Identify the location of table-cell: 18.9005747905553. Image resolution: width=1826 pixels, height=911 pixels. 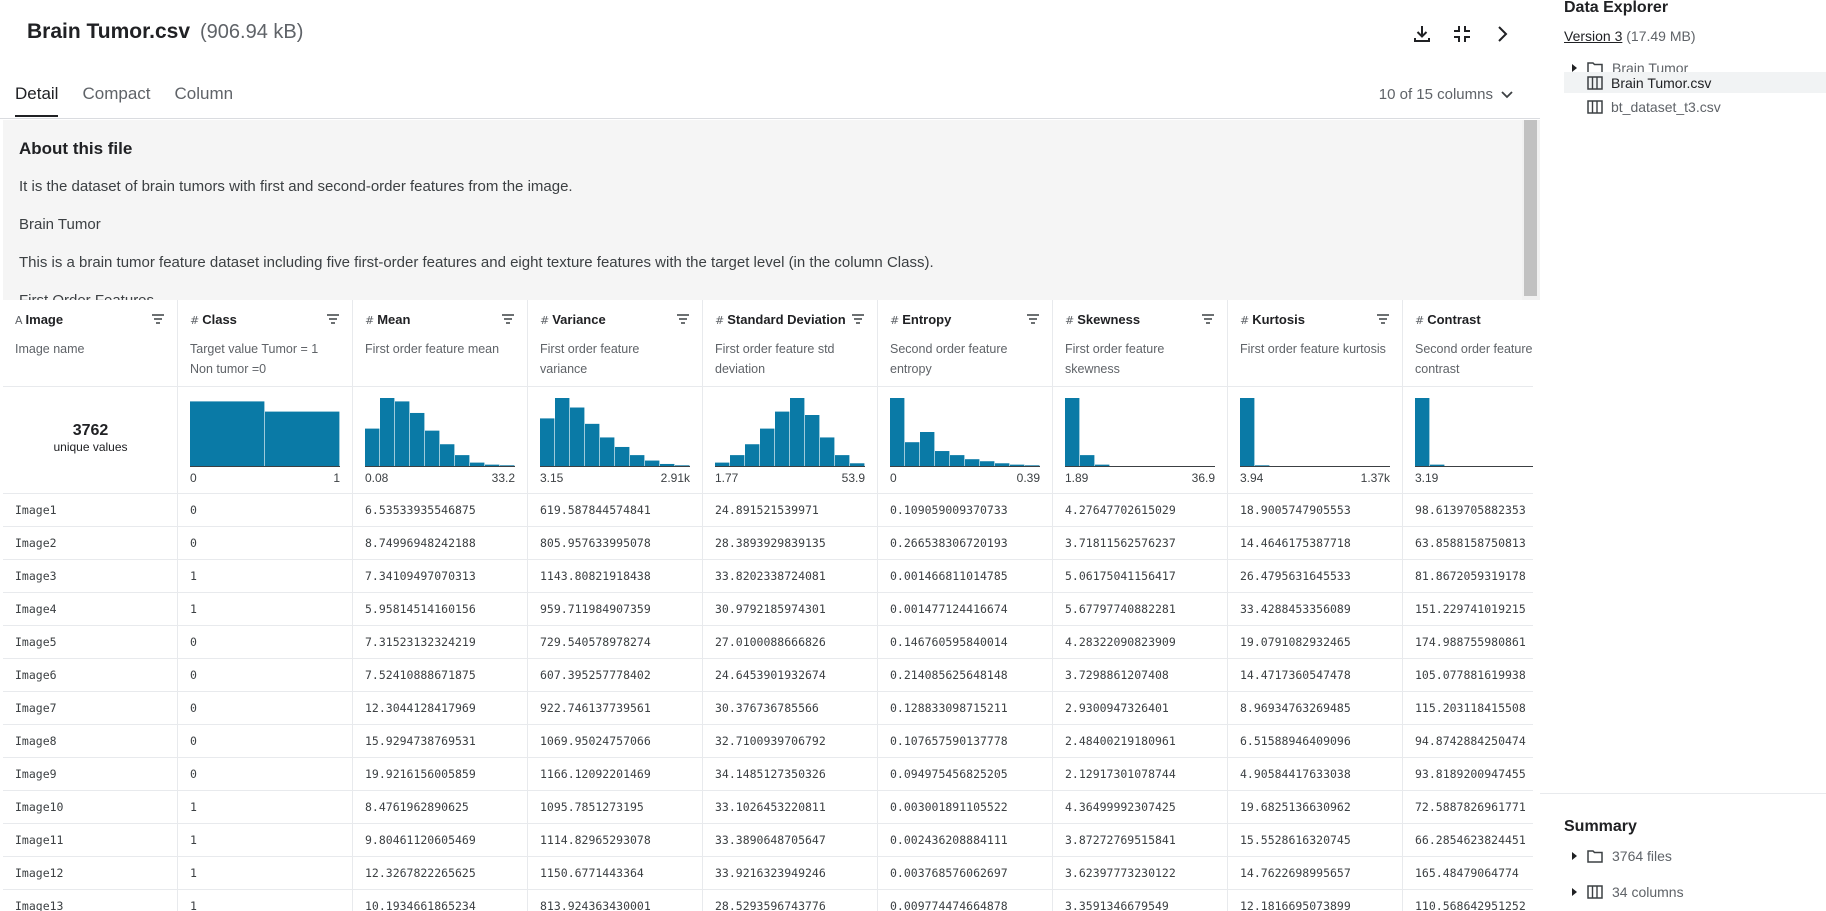
(1315, 510).